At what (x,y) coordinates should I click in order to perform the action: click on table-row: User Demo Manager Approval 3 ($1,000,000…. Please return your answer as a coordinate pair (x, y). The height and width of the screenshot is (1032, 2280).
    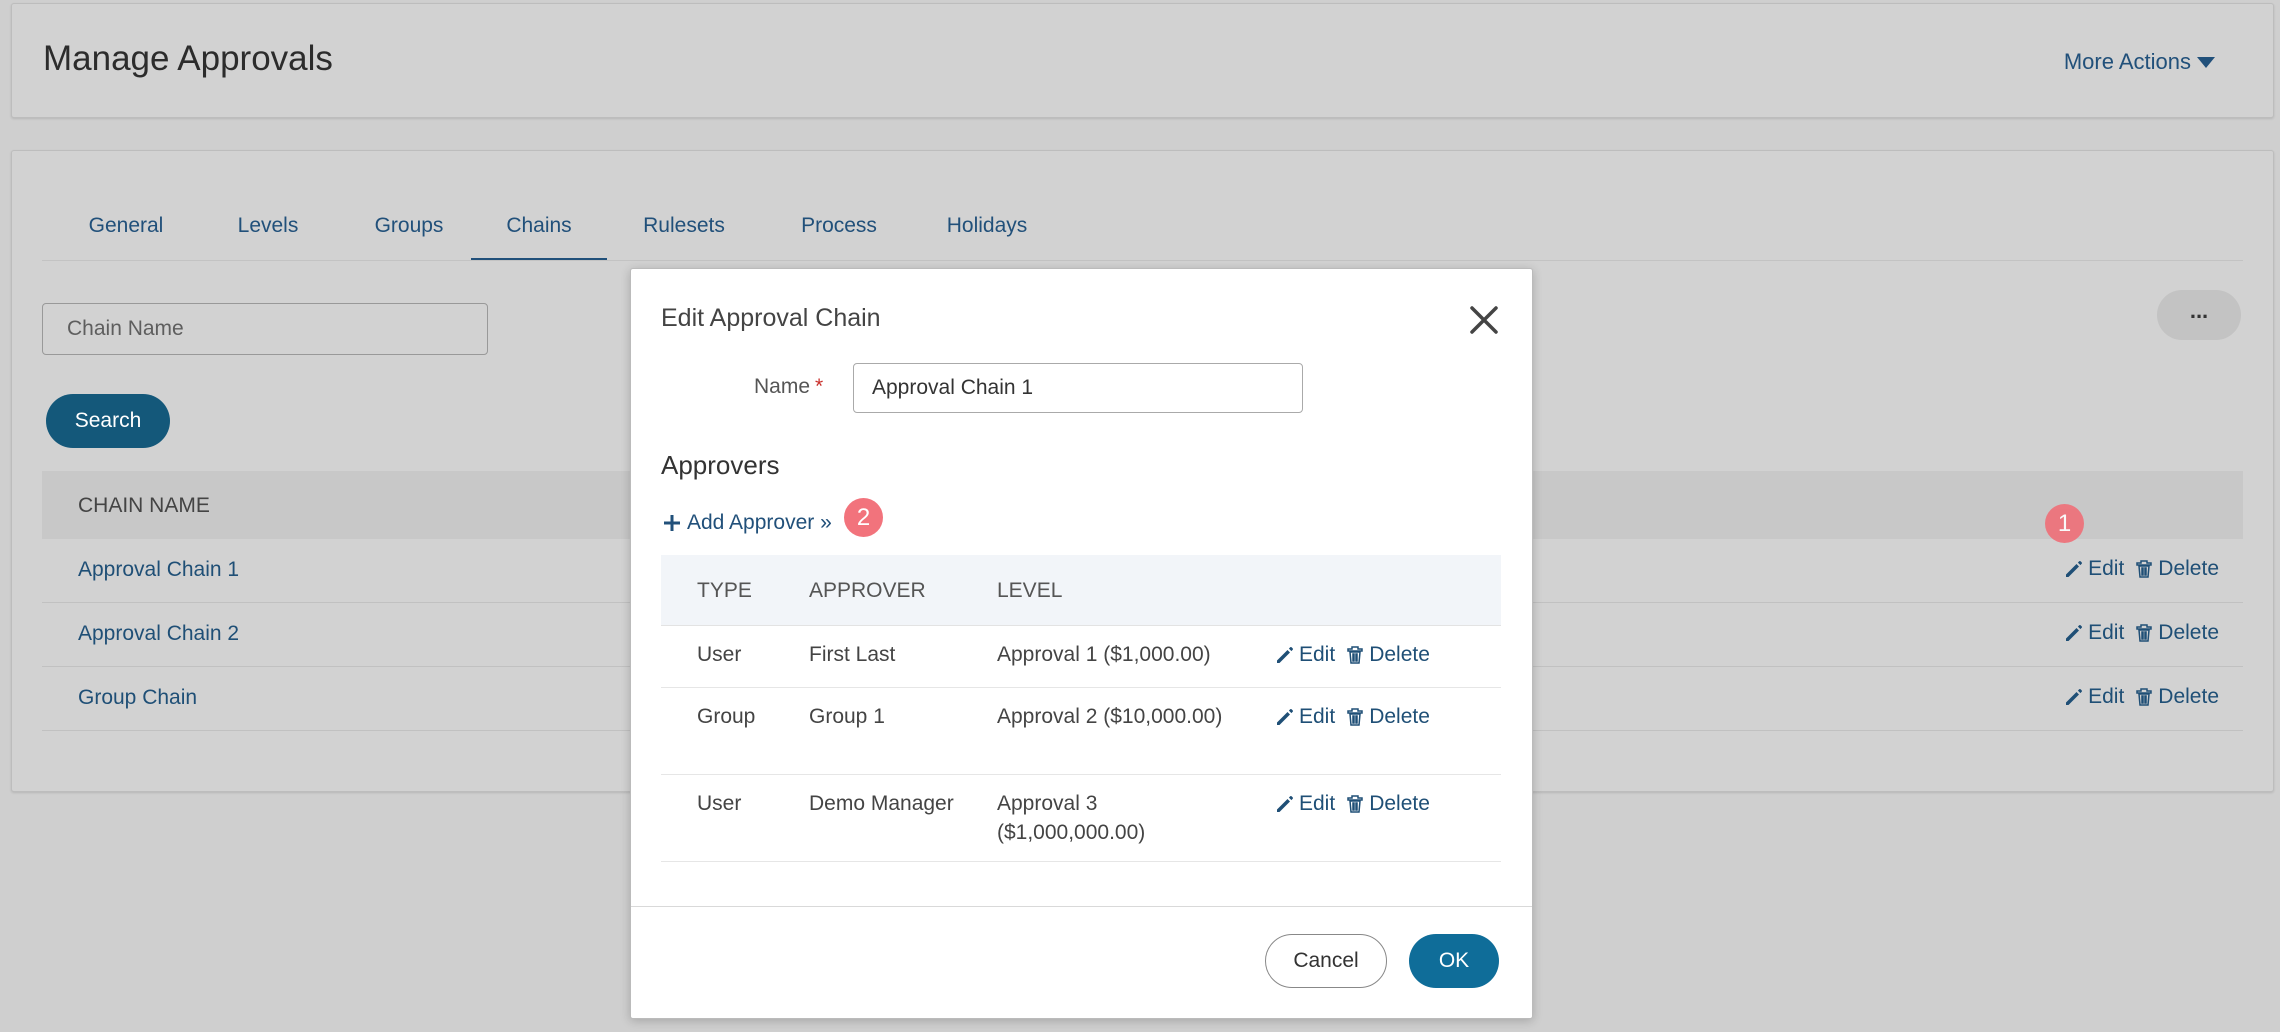
    Looking at the image, I should click on (1081, 818).